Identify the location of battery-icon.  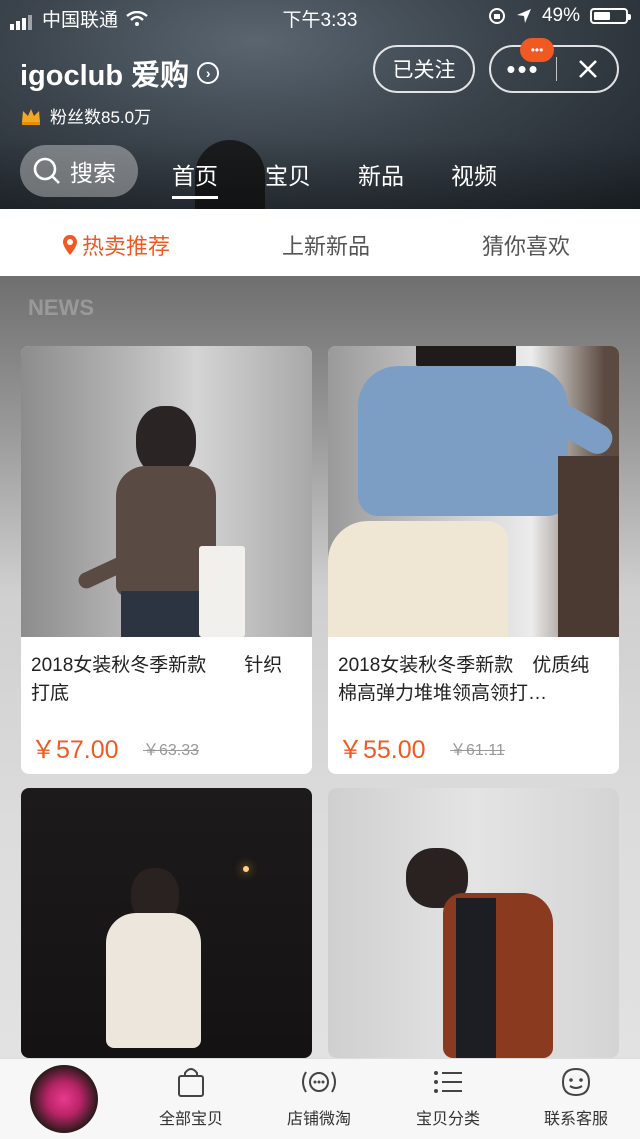
(610, 16).